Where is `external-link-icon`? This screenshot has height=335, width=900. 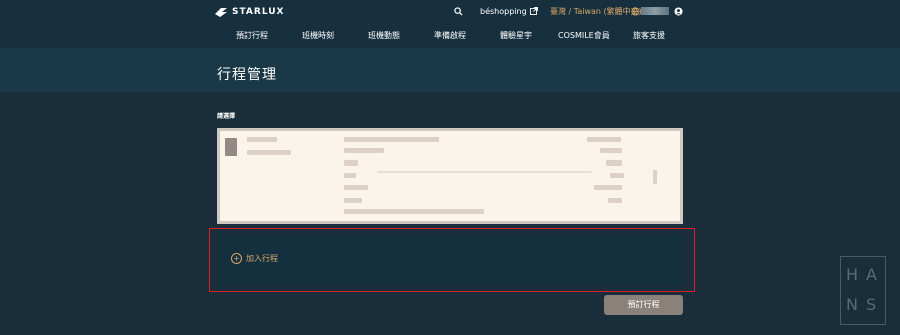
external-link-icon is located at coordinates (533, 11).